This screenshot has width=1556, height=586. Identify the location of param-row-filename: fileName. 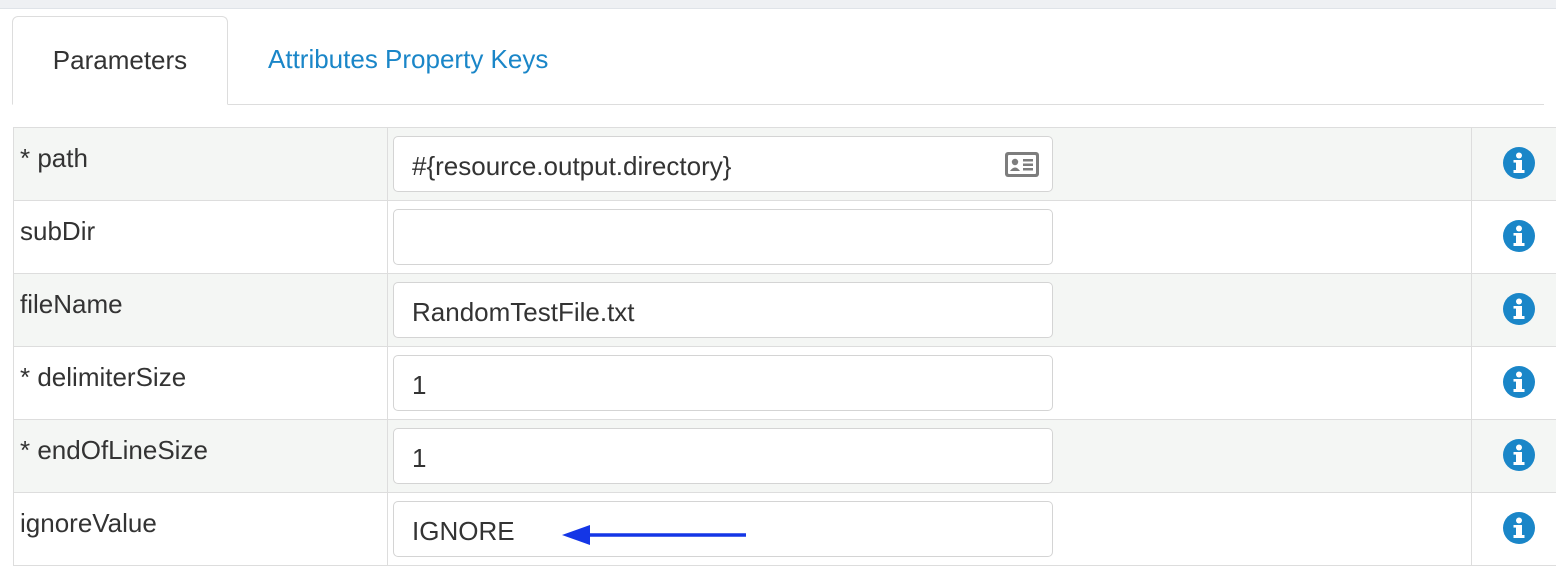
(784, 310).